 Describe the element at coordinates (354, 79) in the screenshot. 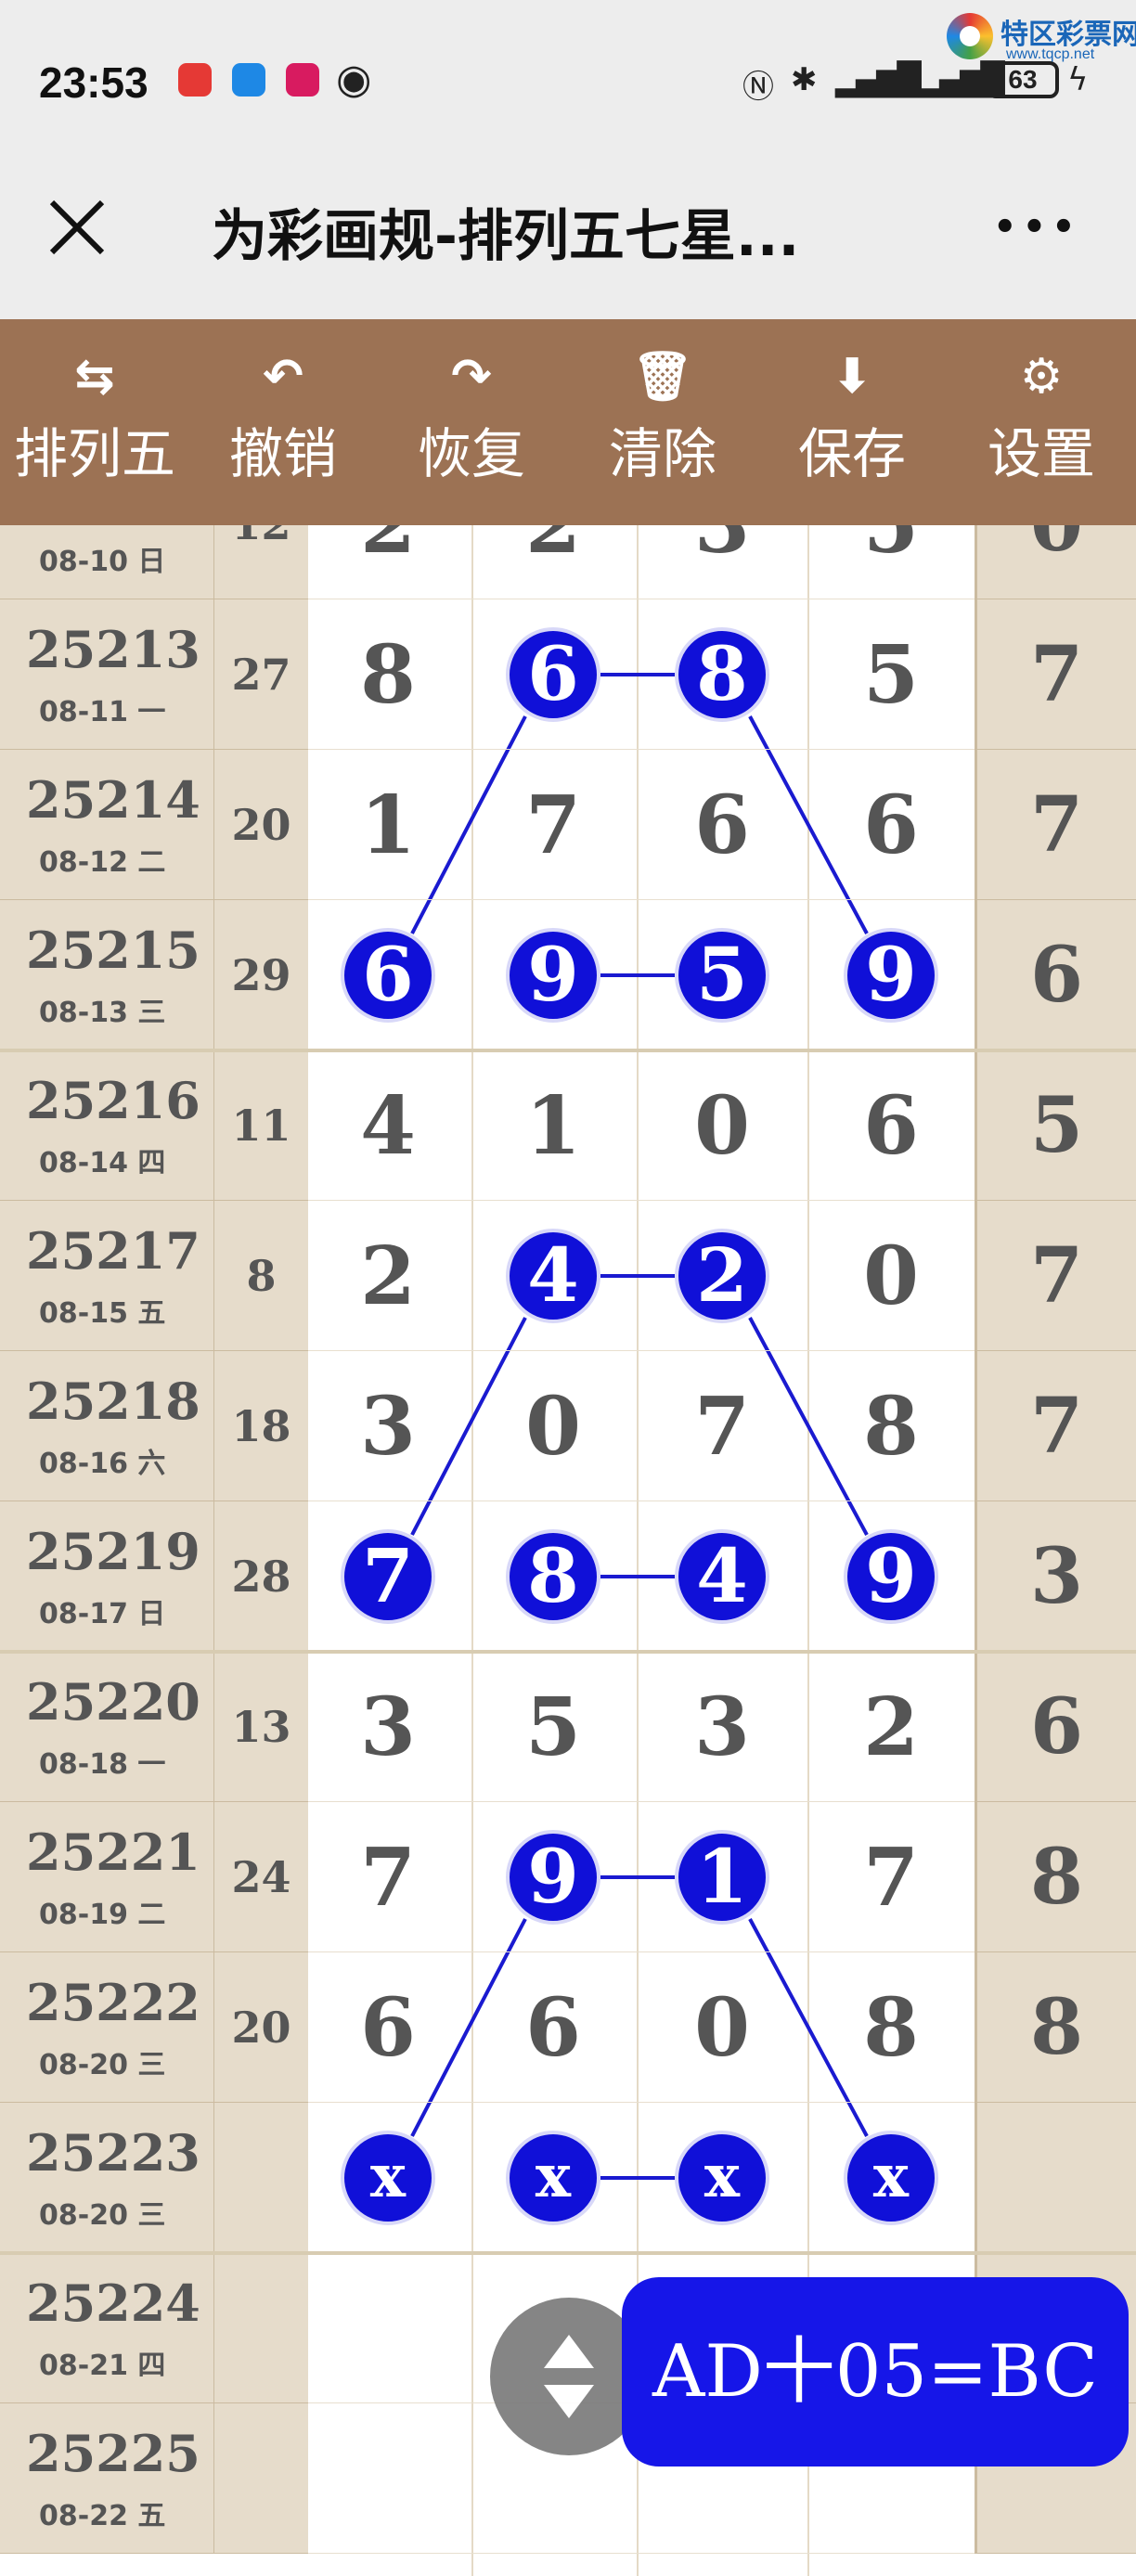

I see `eye-icon: ◉` at that location.